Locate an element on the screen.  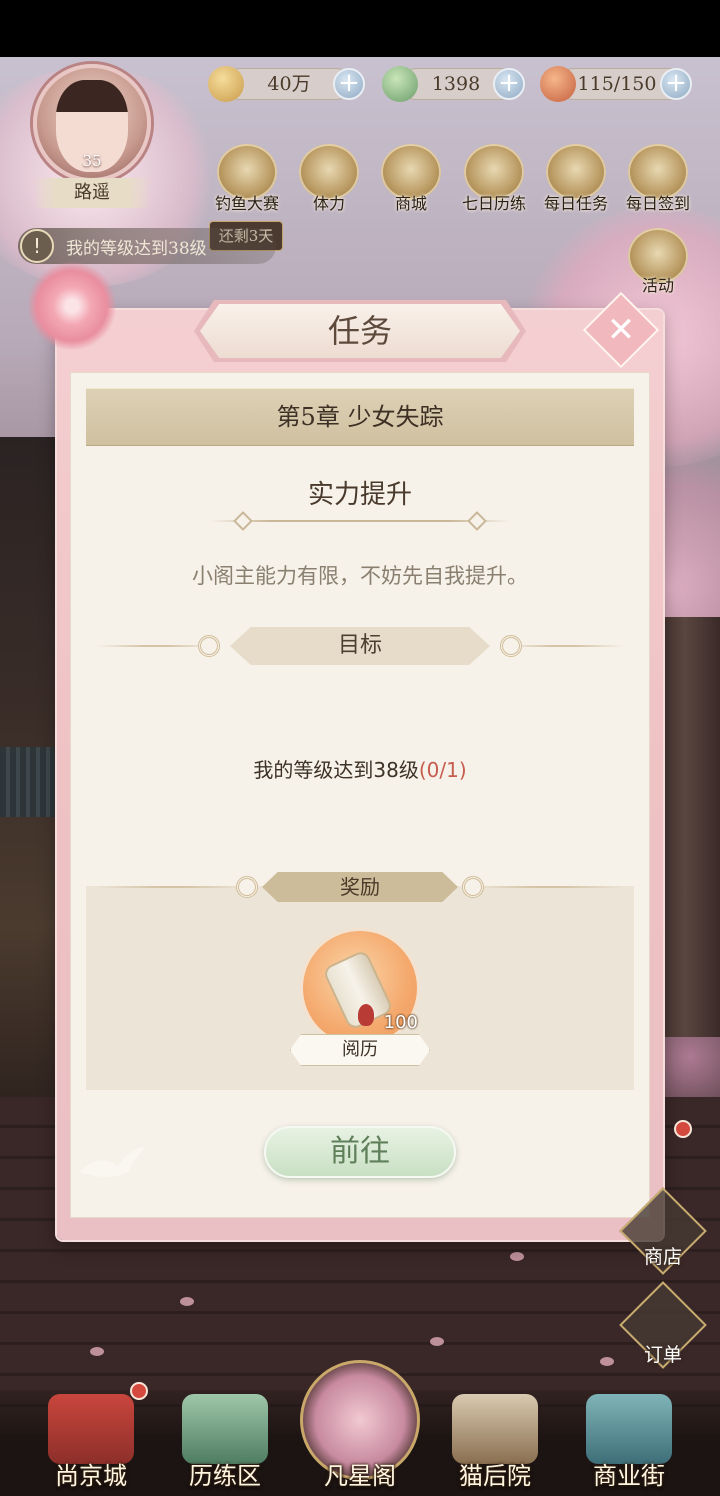
nav-item-training: 历练区 is located at coordinates (225, 1473).